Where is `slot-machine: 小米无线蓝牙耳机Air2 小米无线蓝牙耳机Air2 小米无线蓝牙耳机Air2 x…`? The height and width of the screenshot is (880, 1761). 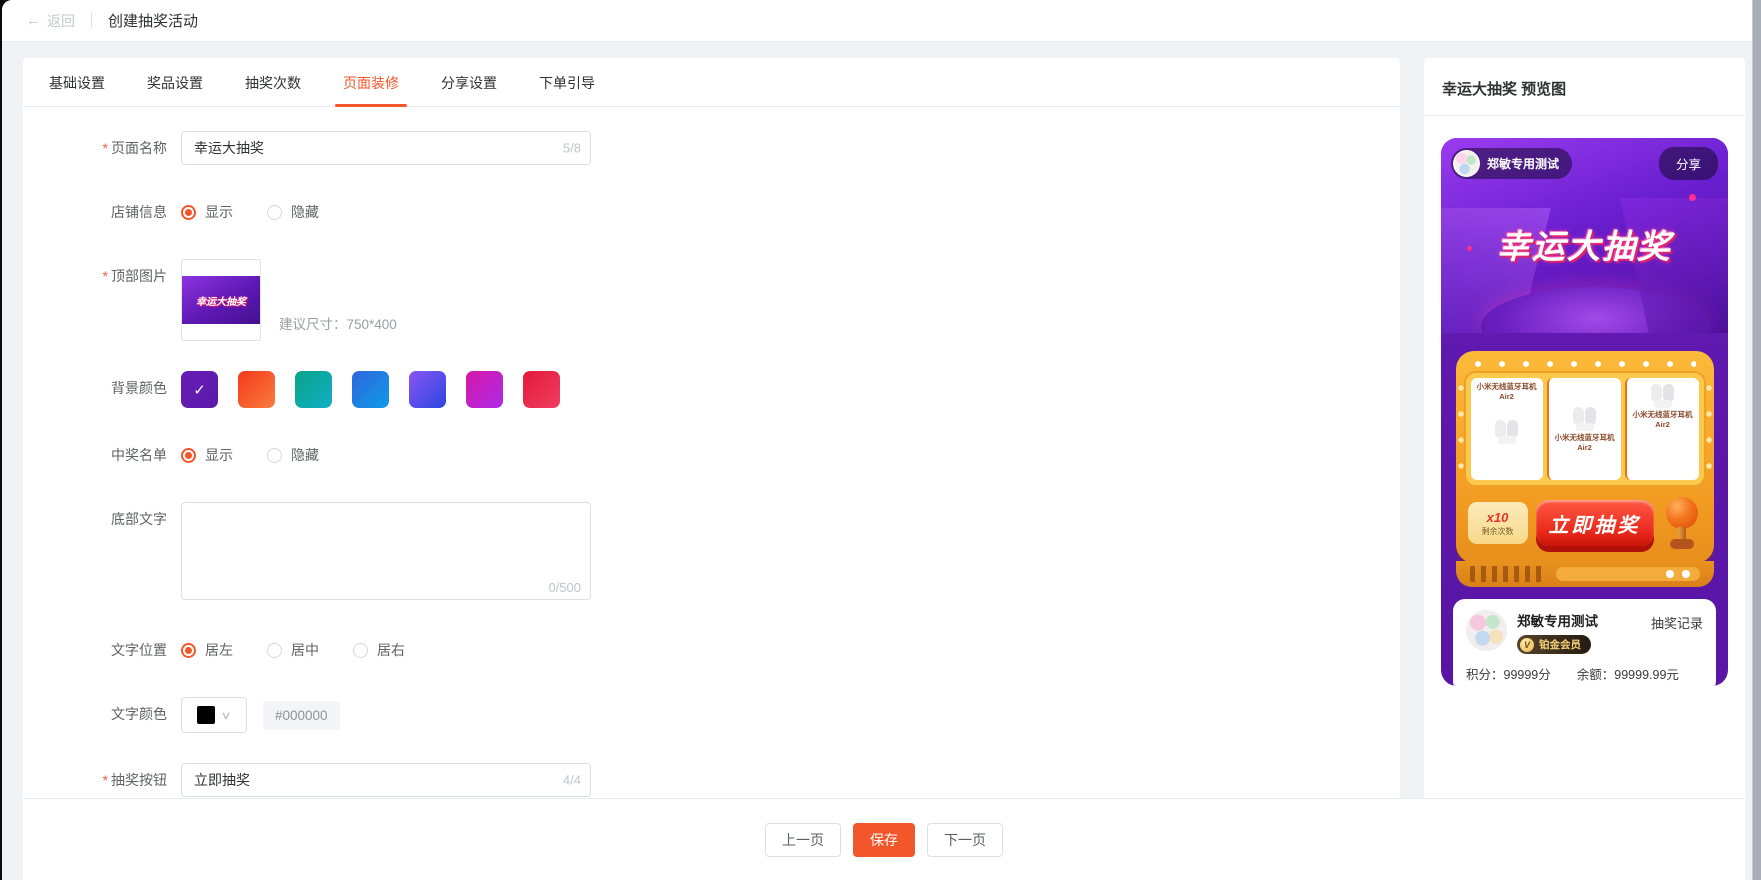
slot-machine: 小米无线蓝牙耳机Air2 小米无线蓝牙耳机Air2 小米无线蓝牙耳机Air2 x… is located at coordinates (1584, 469).